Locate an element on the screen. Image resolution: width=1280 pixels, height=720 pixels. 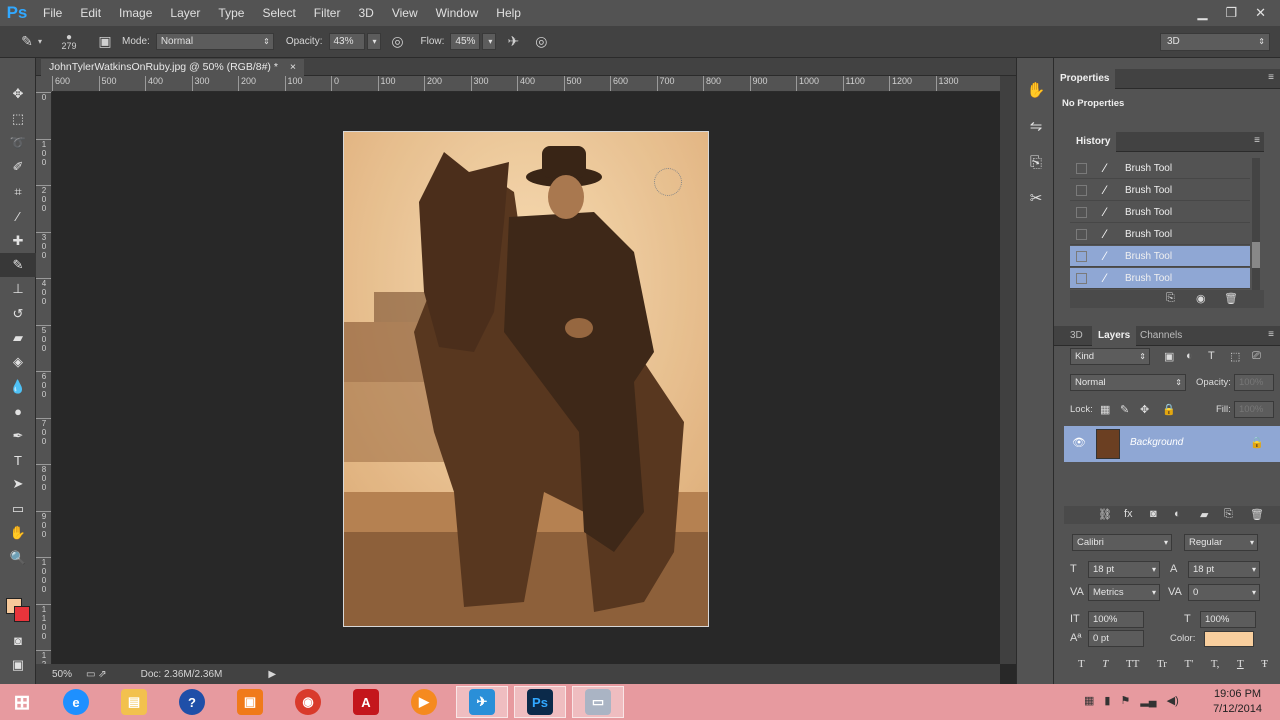
taskbar-photoshop: Ps is located at coordinates (540, 702).